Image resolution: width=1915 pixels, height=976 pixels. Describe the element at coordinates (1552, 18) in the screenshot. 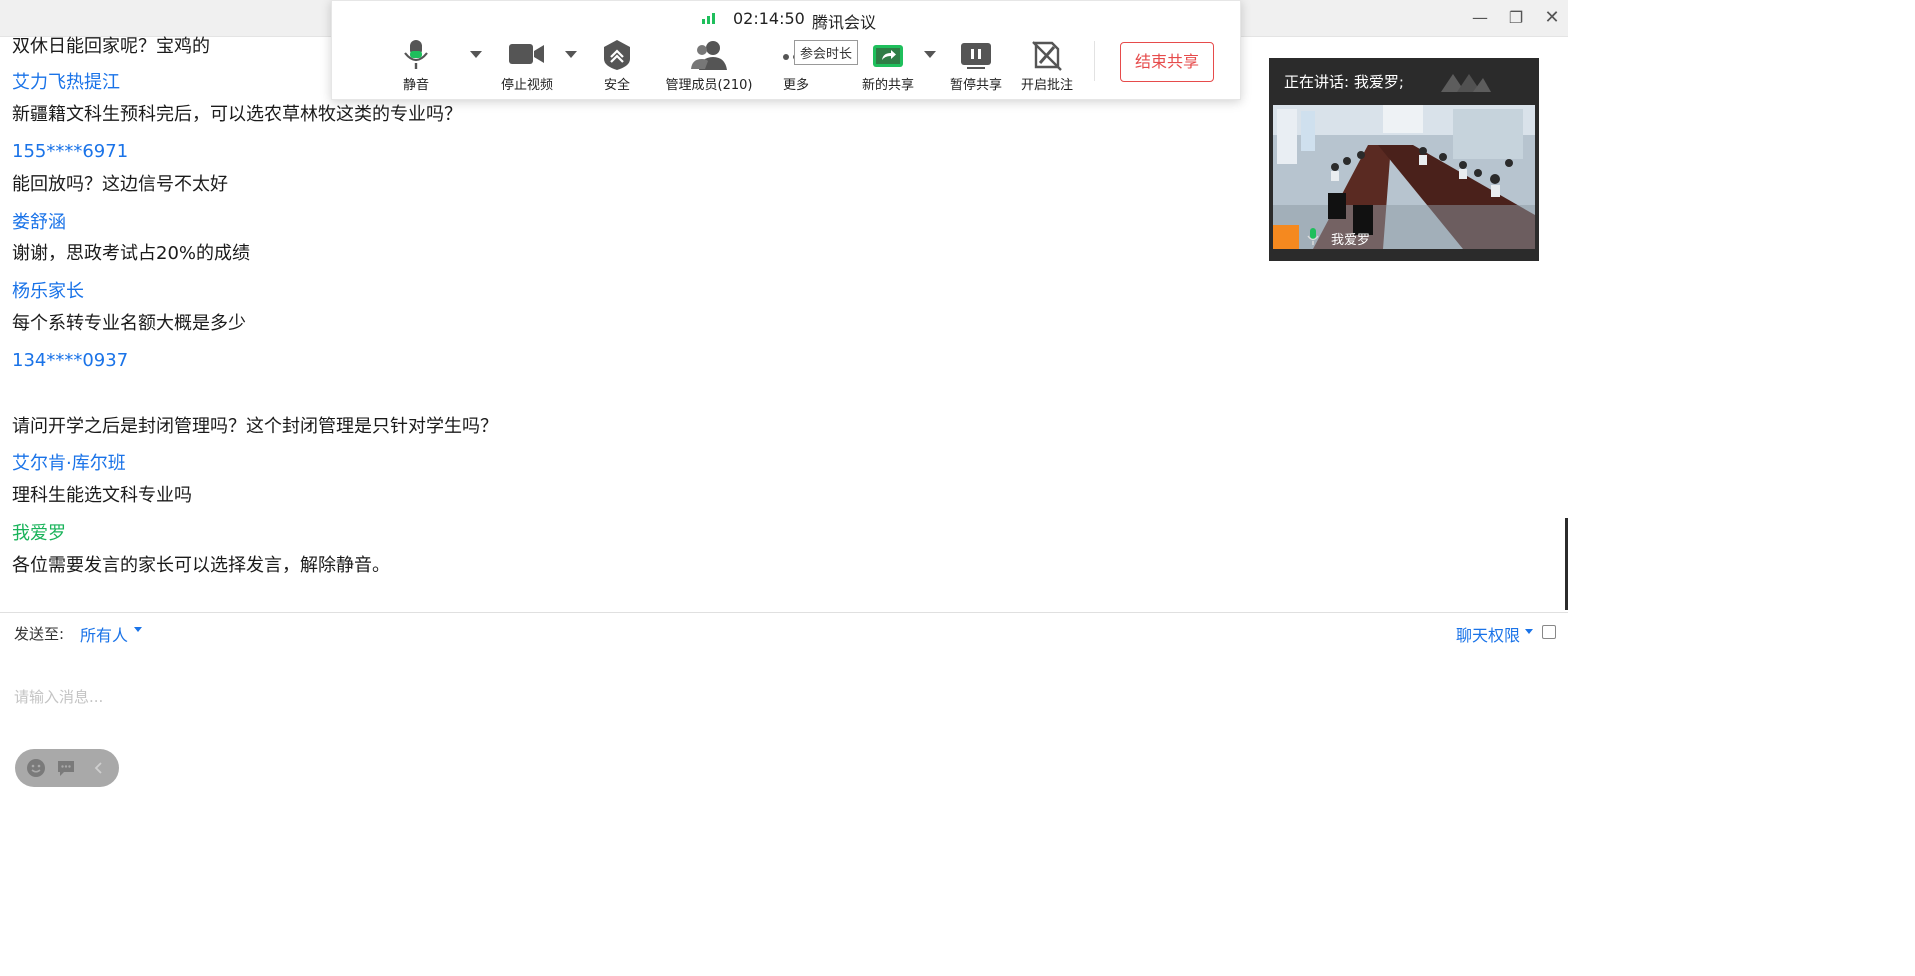

I see `close-icon: ✕` at that location.